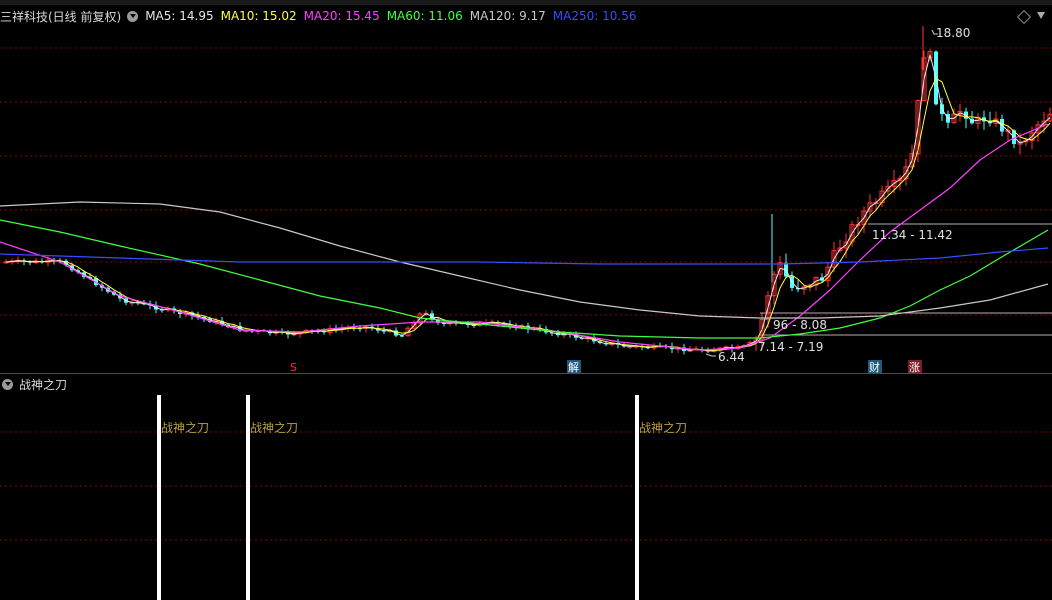 The width and height of the screenshot is (1052, 600). What do you see at coordinates (953, 33) in the screenshot?
I see `high-price-label: 18.80` at bounding box center [953, 33].